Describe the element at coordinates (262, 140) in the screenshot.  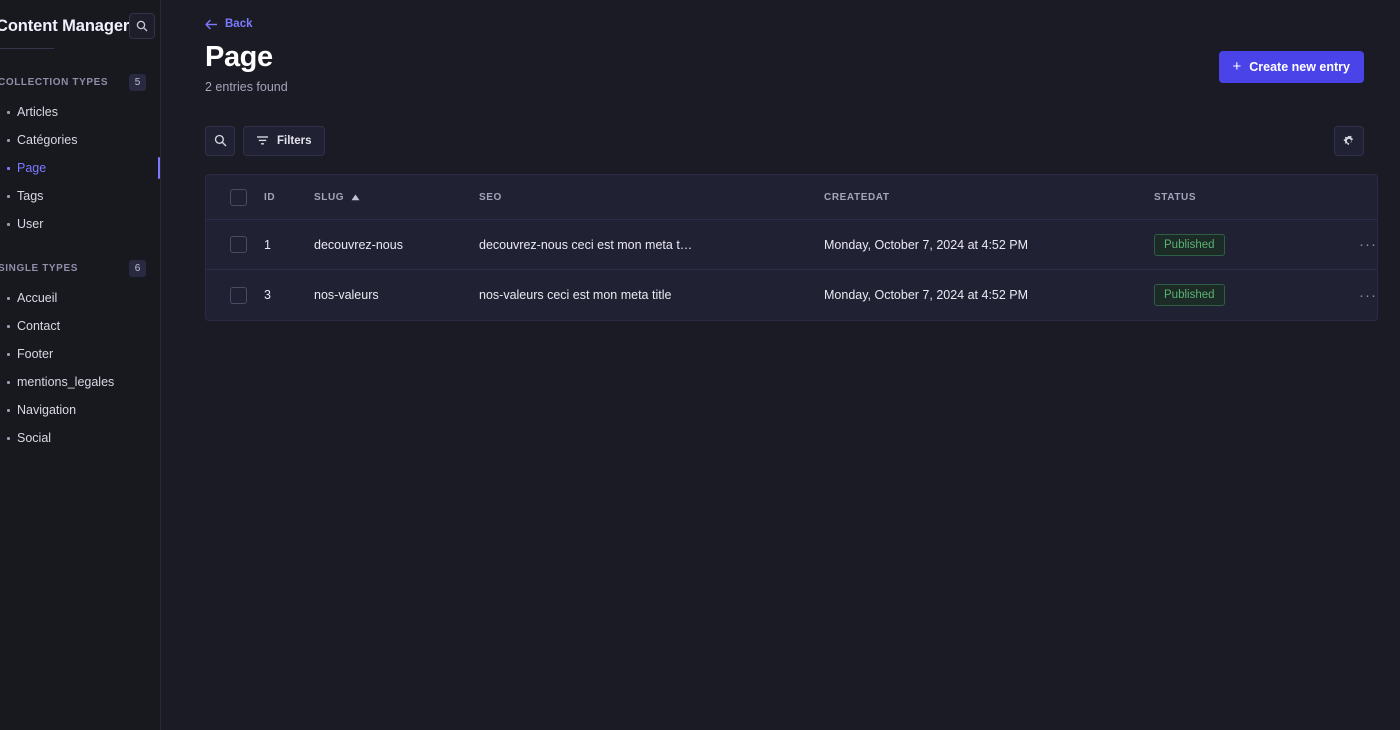
I see `filter-icon` at that location.